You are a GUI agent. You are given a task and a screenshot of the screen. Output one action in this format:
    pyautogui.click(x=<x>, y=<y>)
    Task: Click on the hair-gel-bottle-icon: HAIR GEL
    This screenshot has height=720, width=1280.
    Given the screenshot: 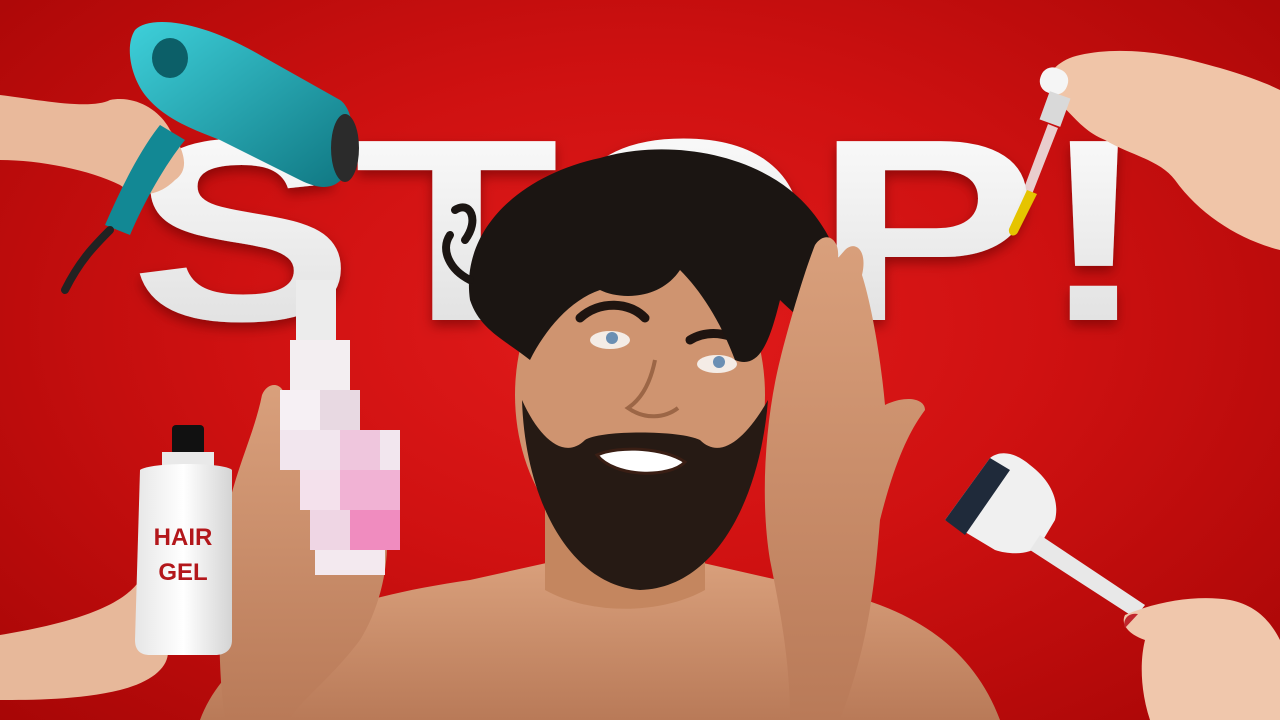 What is the action you would take?
    pyautogui.click(x=183, y=540)
    